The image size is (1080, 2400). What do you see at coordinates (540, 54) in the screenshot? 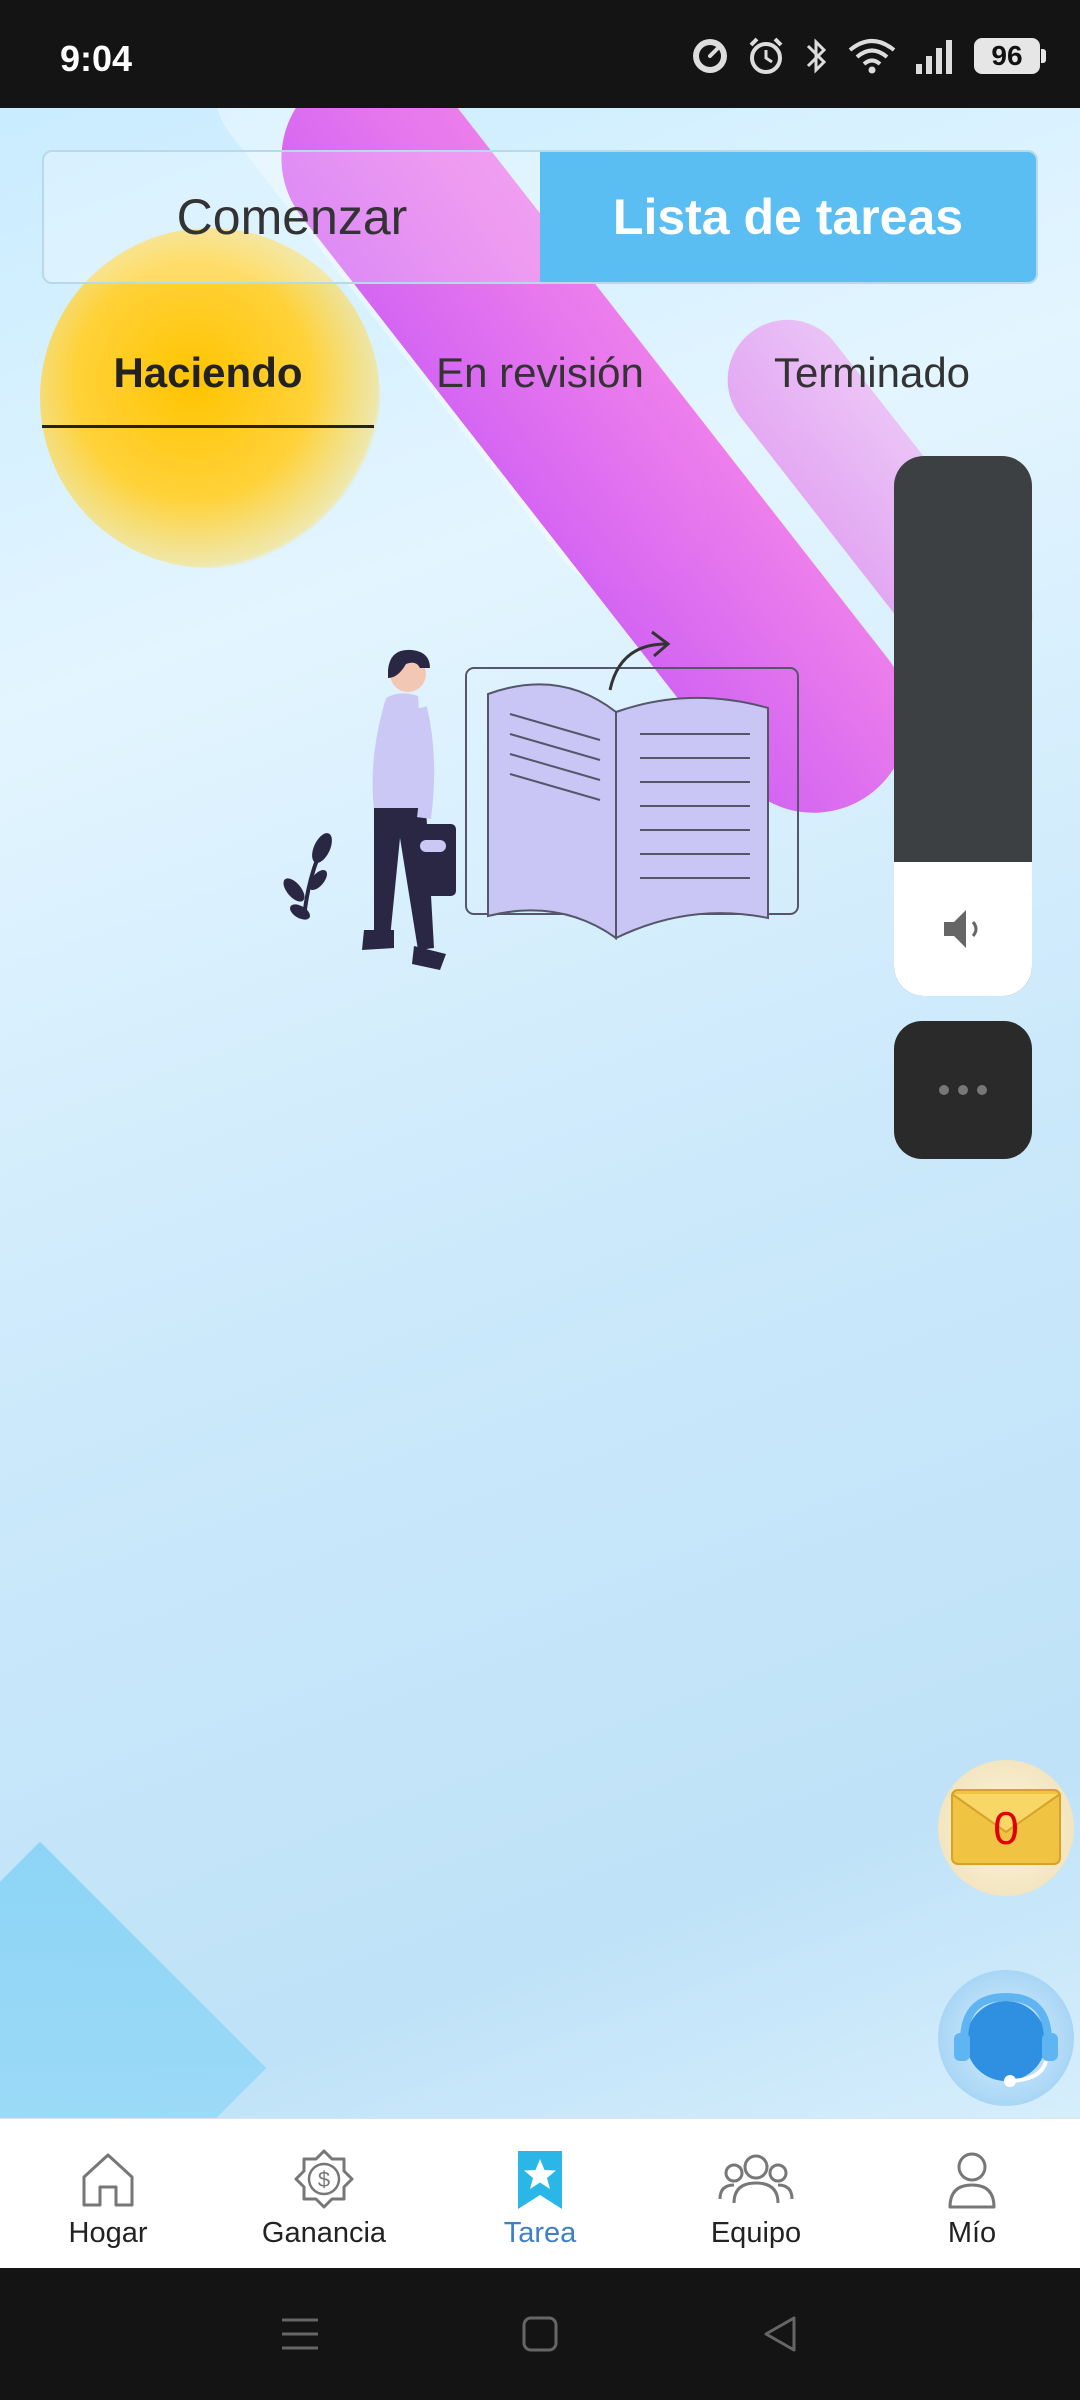
I see `status-bar: 9:04 96` at bounding box center [540, 54].